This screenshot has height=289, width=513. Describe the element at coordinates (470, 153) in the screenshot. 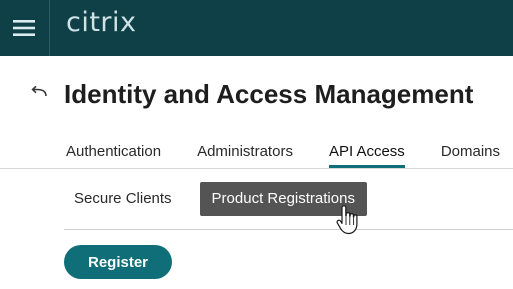

I see `tab-domains: Domains` at that location.